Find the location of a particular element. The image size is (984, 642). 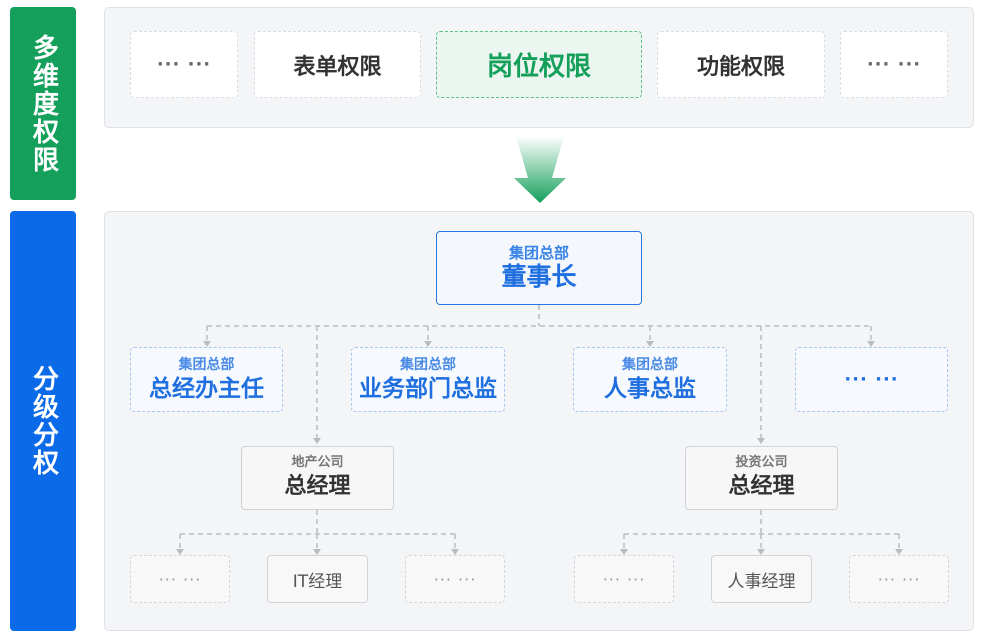

org-node-realestate-gm: 地产公司 总经理 is located at coordinates (317, 478).